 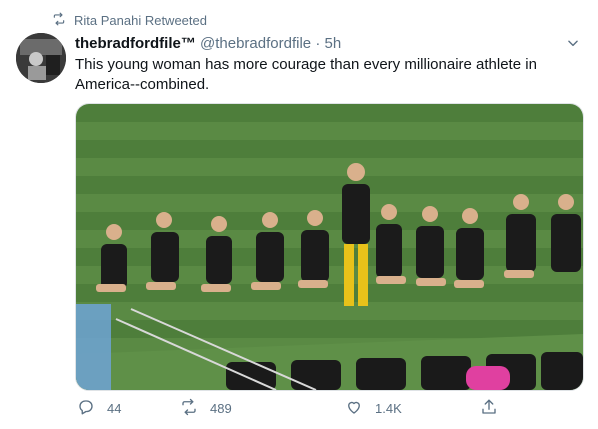 What do you see at coordinates (99, 408) in the screenshot?
I see `reply-button: 44` at bounding box center [99, 408].